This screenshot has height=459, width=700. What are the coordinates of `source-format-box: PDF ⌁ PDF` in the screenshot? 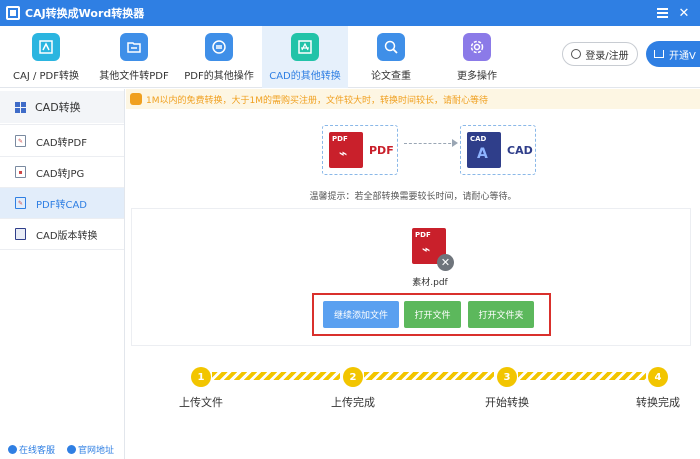 It's located at (360, 150).